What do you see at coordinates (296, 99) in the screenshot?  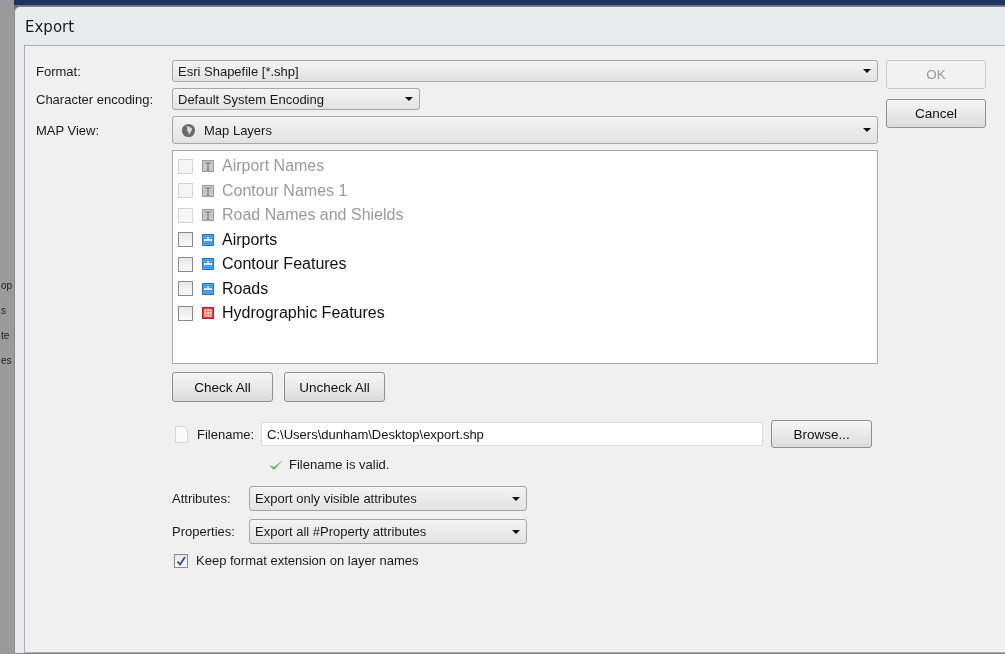 I see `encoding-dropdown: Default System Encoding` at bounding box center [296, 99].